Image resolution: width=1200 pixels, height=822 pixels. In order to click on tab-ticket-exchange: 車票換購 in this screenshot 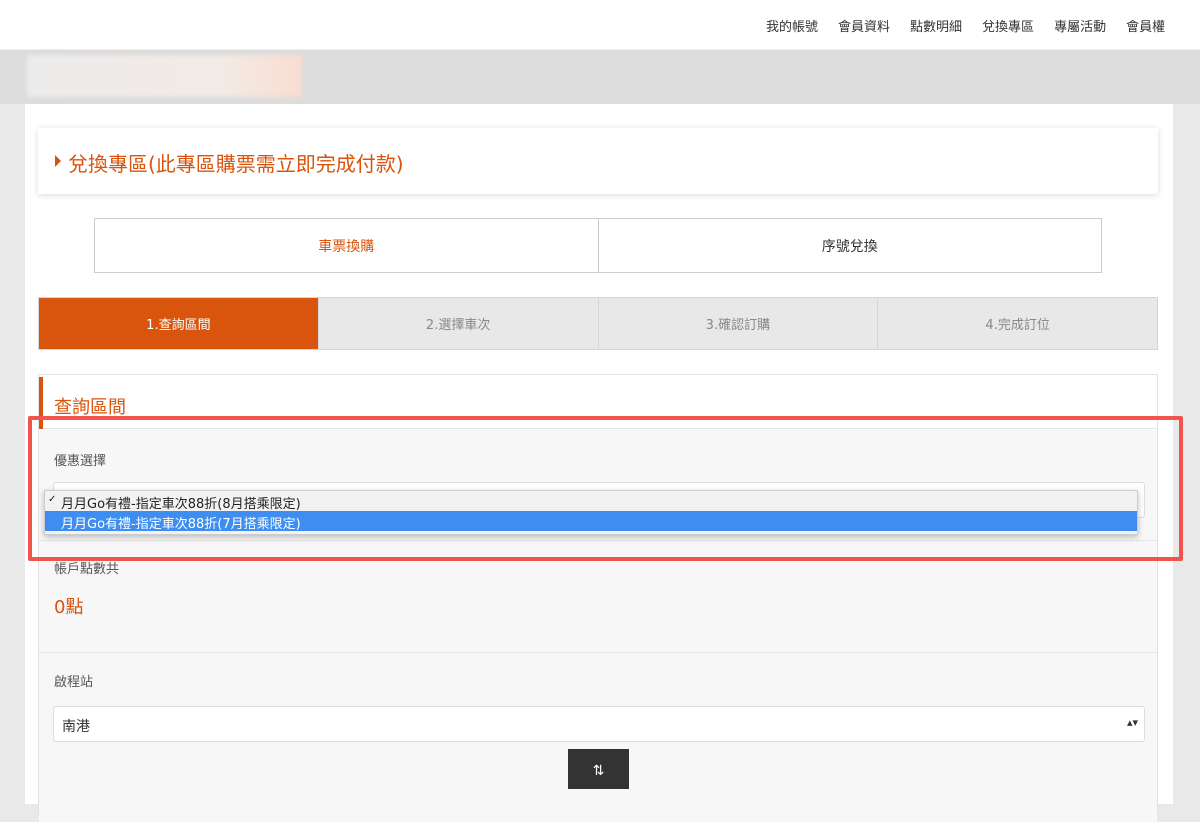, I will do `click(346, 245)`.